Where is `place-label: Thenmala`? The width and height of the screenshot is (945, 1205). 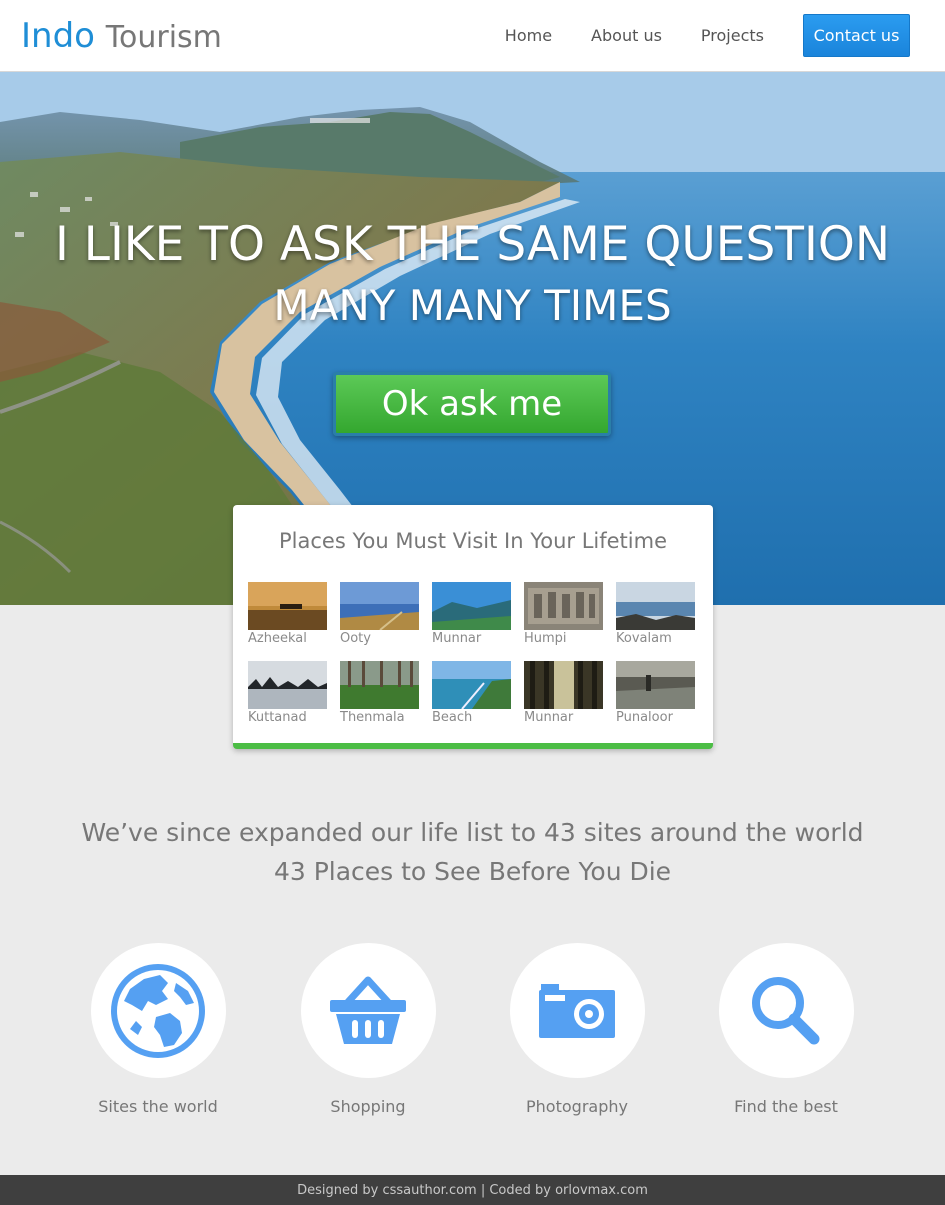
place-label: Thenmala is located at coordinates (372, 717).